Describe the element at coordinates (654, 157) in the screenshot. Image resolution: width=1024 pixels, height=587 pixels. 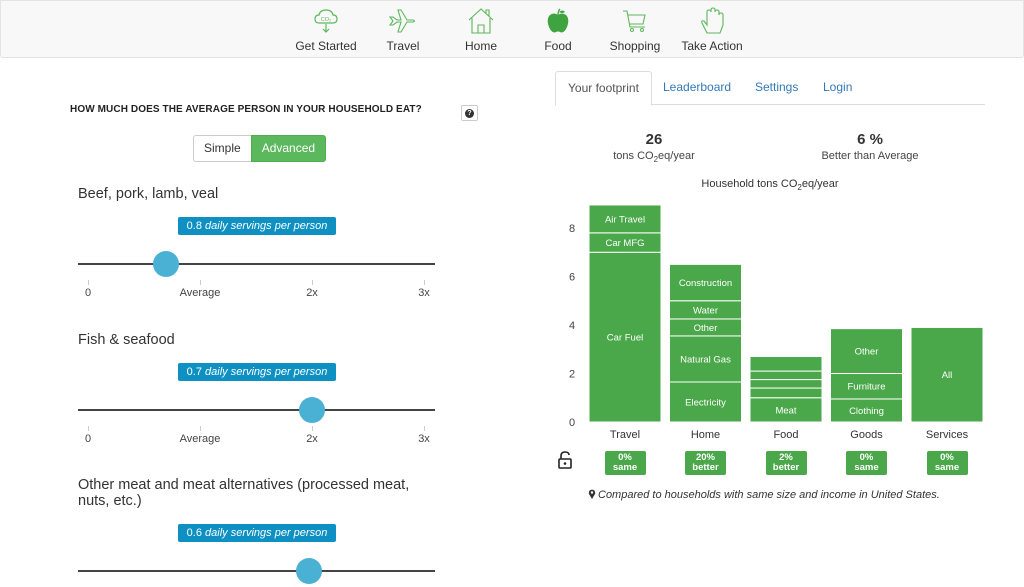
I see `total-tons-label: tons CO2eq/year` at that location.